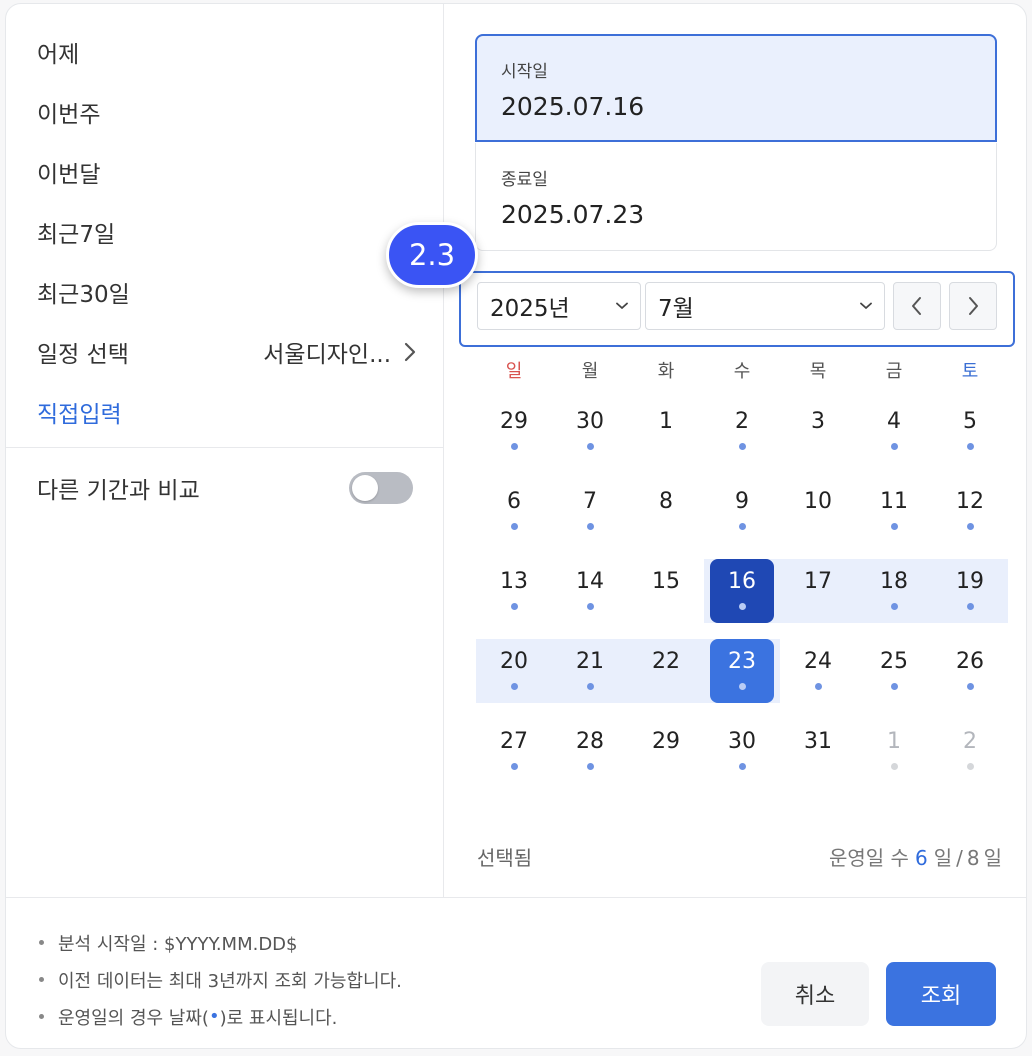 This screenshot has width=1032, height=1056. I want to click on day-number: 20, so click(514, 661).